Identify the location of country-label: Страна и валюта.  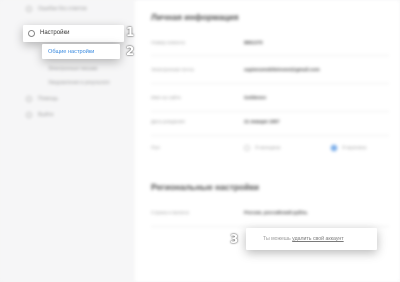
(170, 213).